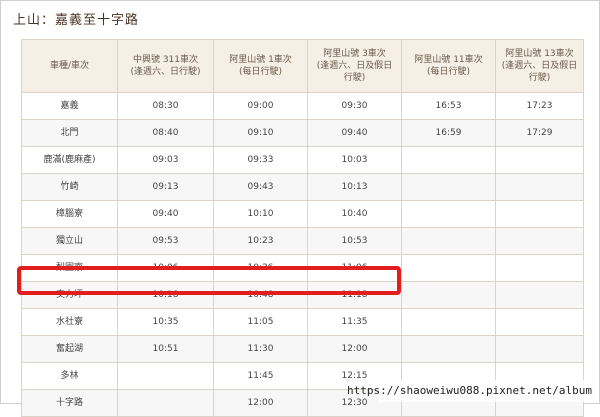 The width and height of the screenshot is (600, 417). Describe the element at coordinates (69, 214) in the screenshot. I see `station-cell: 樟腦寮` at that location.